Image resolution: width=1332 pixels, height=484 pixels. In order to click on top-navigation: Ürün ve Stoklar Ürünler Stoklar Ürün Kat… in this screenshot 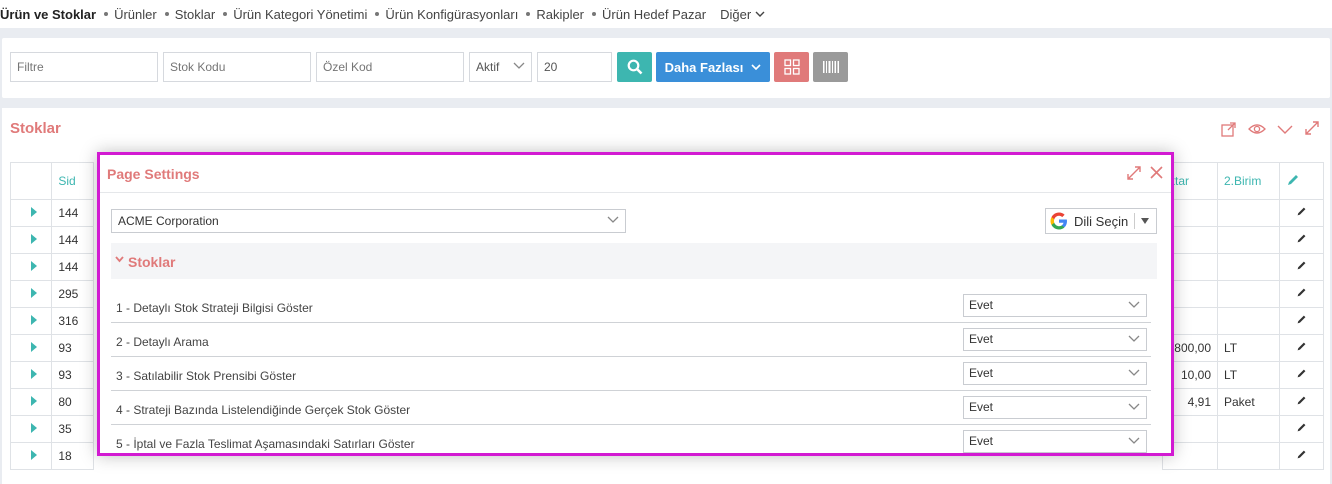, I will do `click(666, 14)`.